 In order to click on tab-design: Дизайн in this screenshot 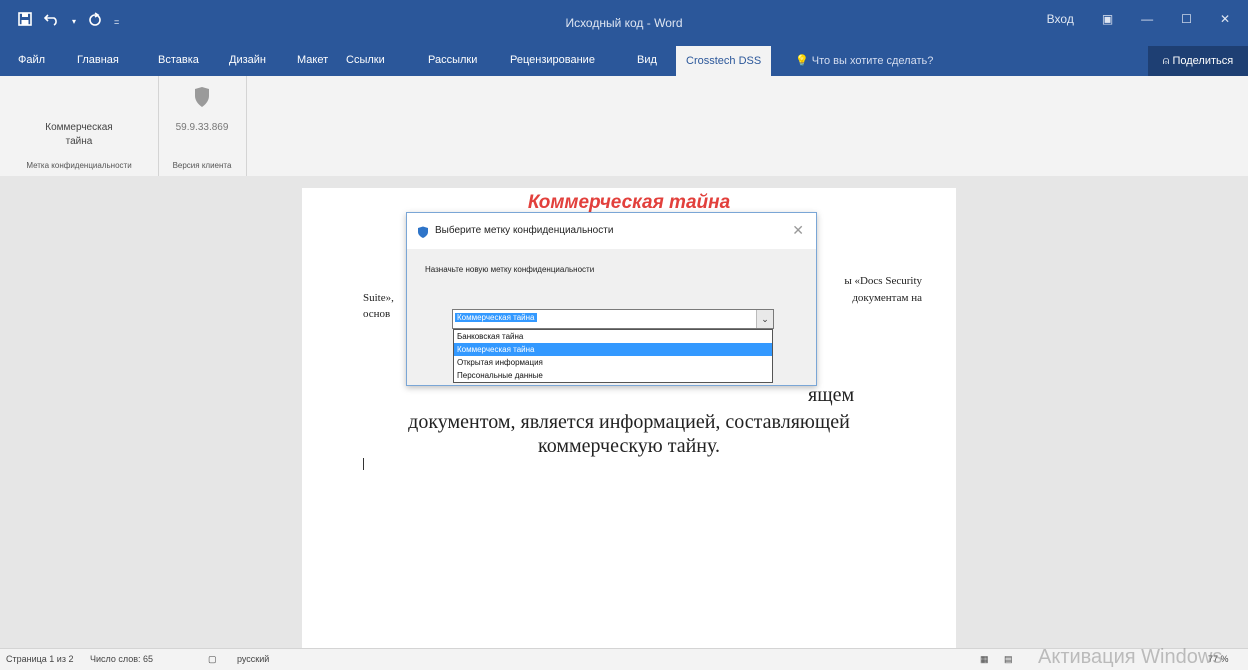, I will do `click(247, 60)`.